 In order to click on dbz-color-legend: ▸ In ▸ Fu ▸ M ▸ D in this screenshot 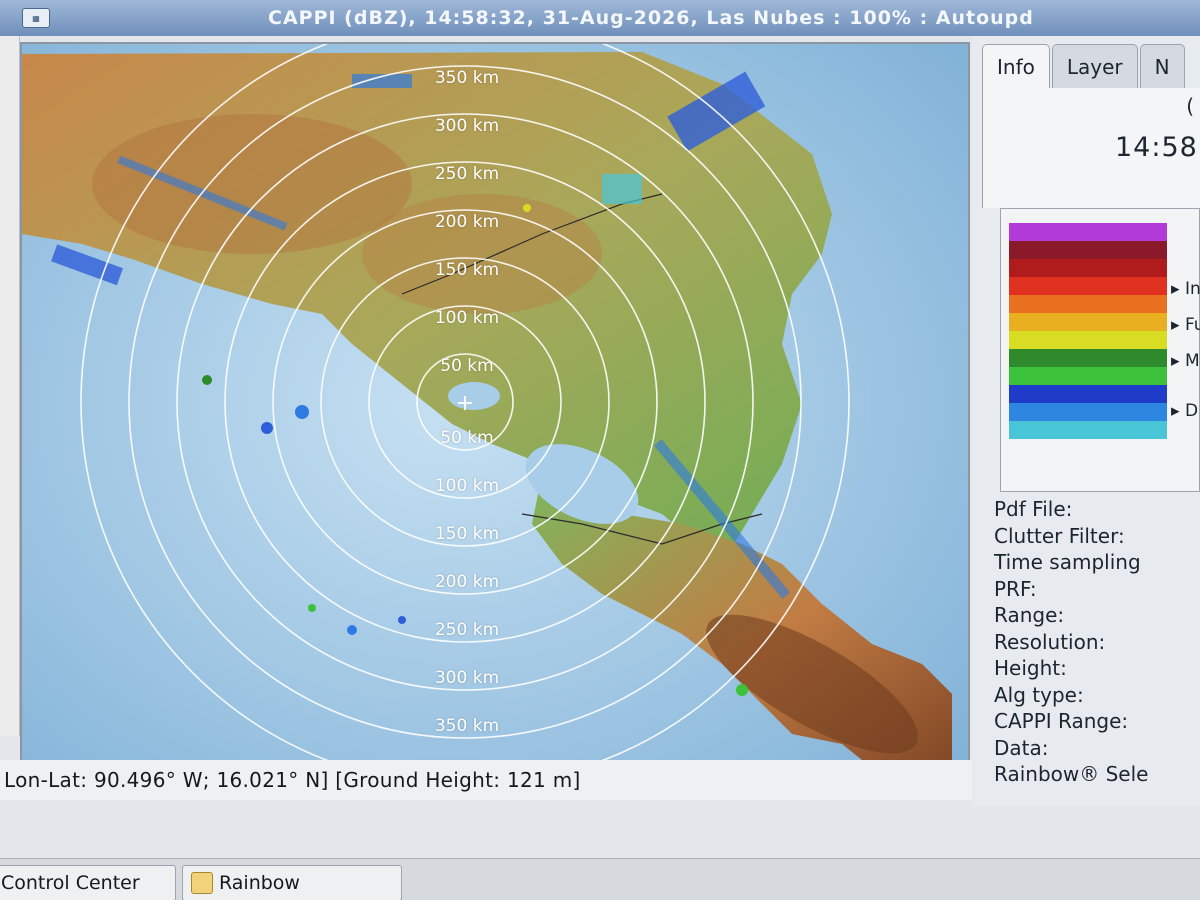, I will do `click(1100, 350)`.